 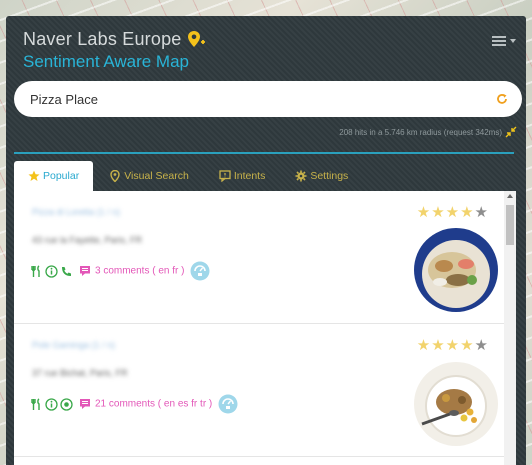 What do you see at coordinates (131, 271) in the screenshot?
I see `comments-link: 3 comments ( en fr )` at bounding box center [131, 271].